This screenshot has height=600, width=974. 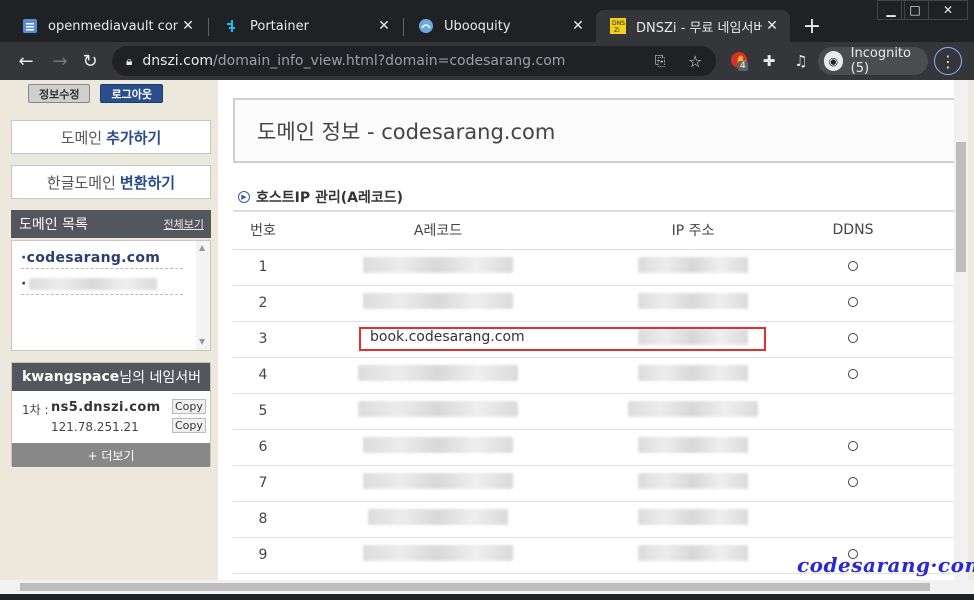 What do you see at coordinates (693, 230) in the screenshot?
I see `column-header: IP 주소` at bounding box center [693, 230].